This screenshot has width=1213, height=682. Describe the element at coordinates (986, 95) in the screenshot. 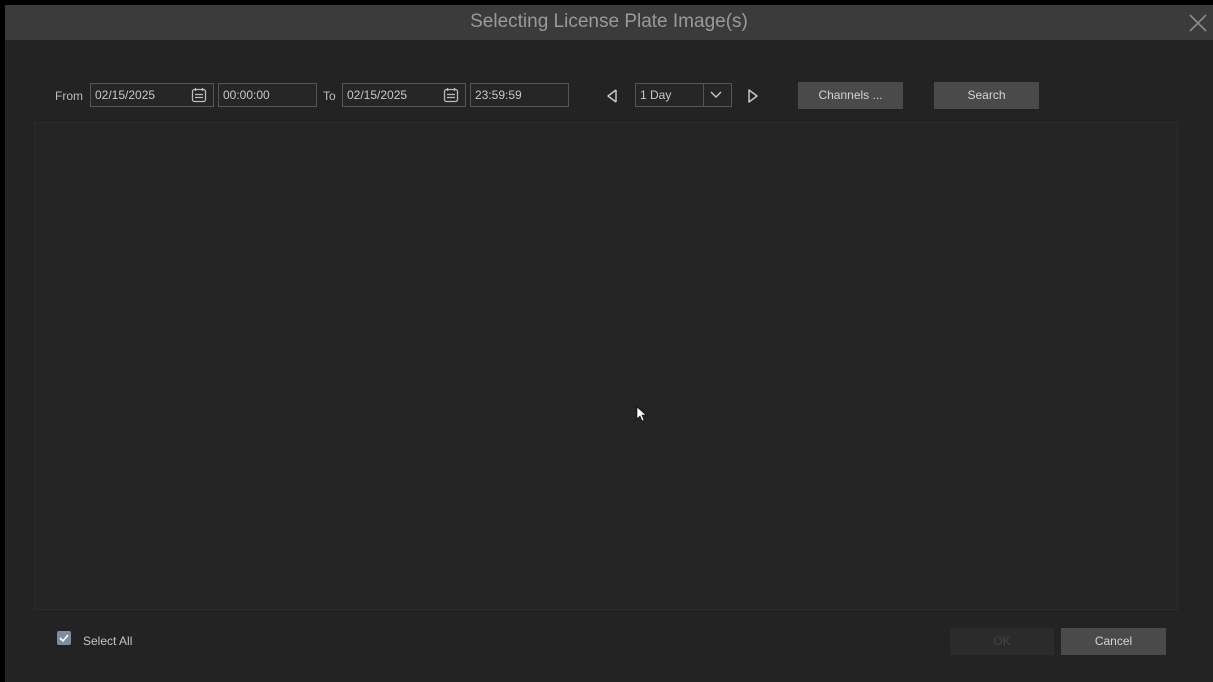

I see `search-button: Search` at that location.